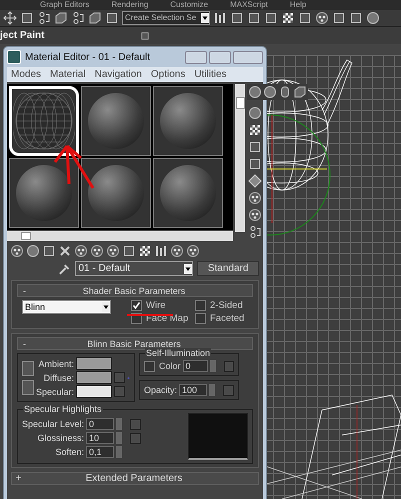 This screenshot has width=401, height=499. What do you see at coordinates (65, 5) in the screenshot?
I see `menu-item: Graph Editors` at bounding box center [65, 5].